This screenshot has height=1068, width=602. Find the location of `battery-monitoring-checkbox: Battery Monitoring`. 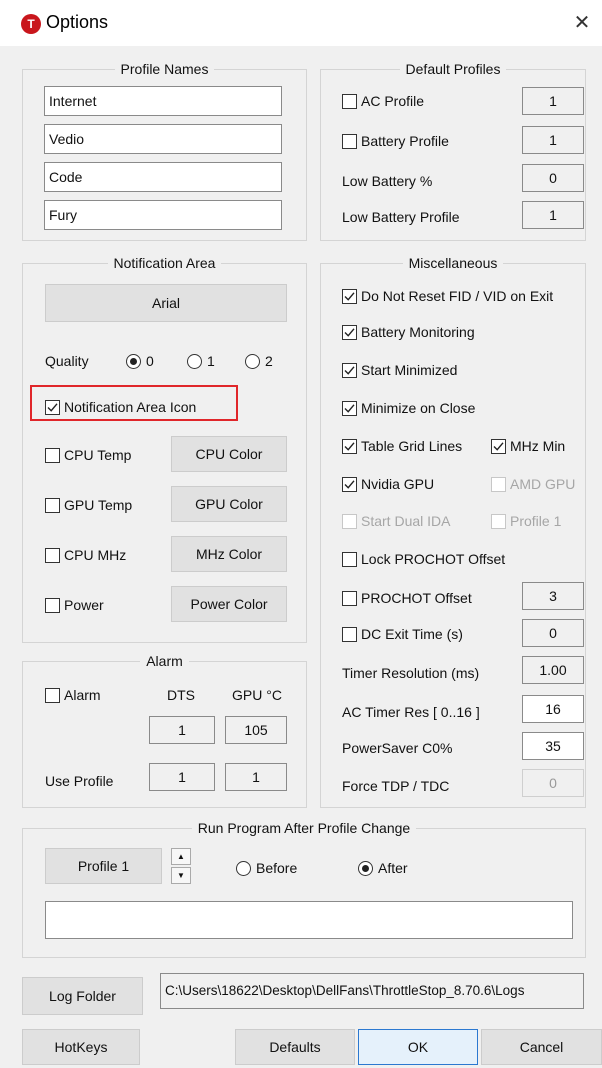

battery-monitoring-checkbox: Battery Monitoring is located at coordinates (408, 332).